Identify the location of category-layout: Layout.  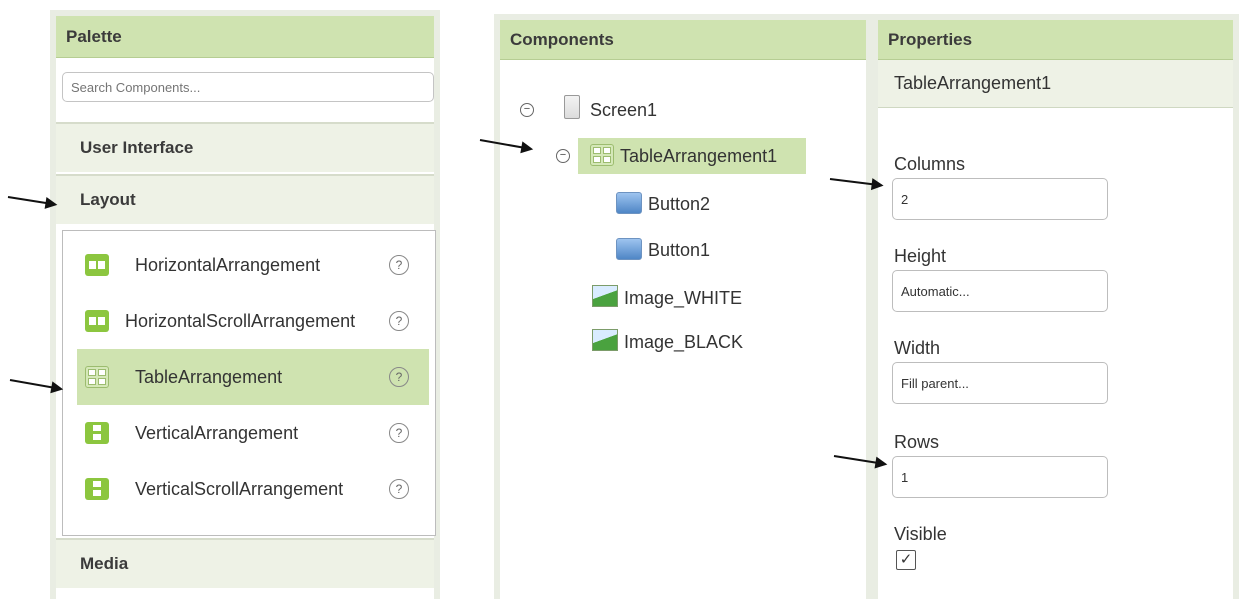
(245, 199).